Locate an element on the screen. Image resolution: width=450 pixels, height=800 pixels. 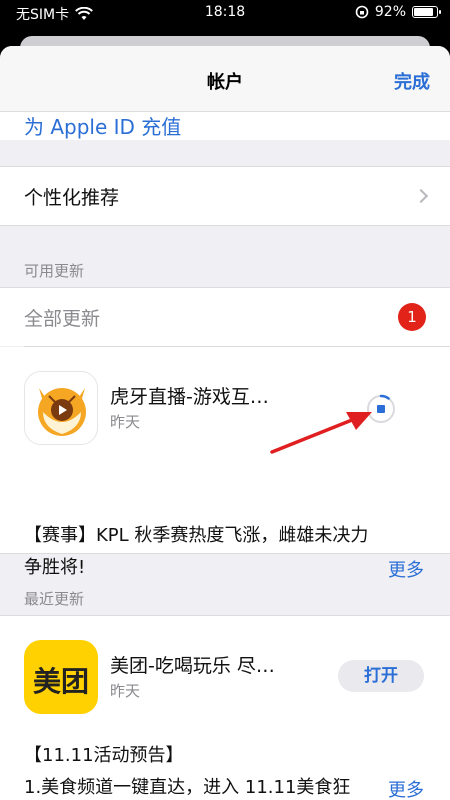
page-title: 帐户 is located at coordinates (225, 82).